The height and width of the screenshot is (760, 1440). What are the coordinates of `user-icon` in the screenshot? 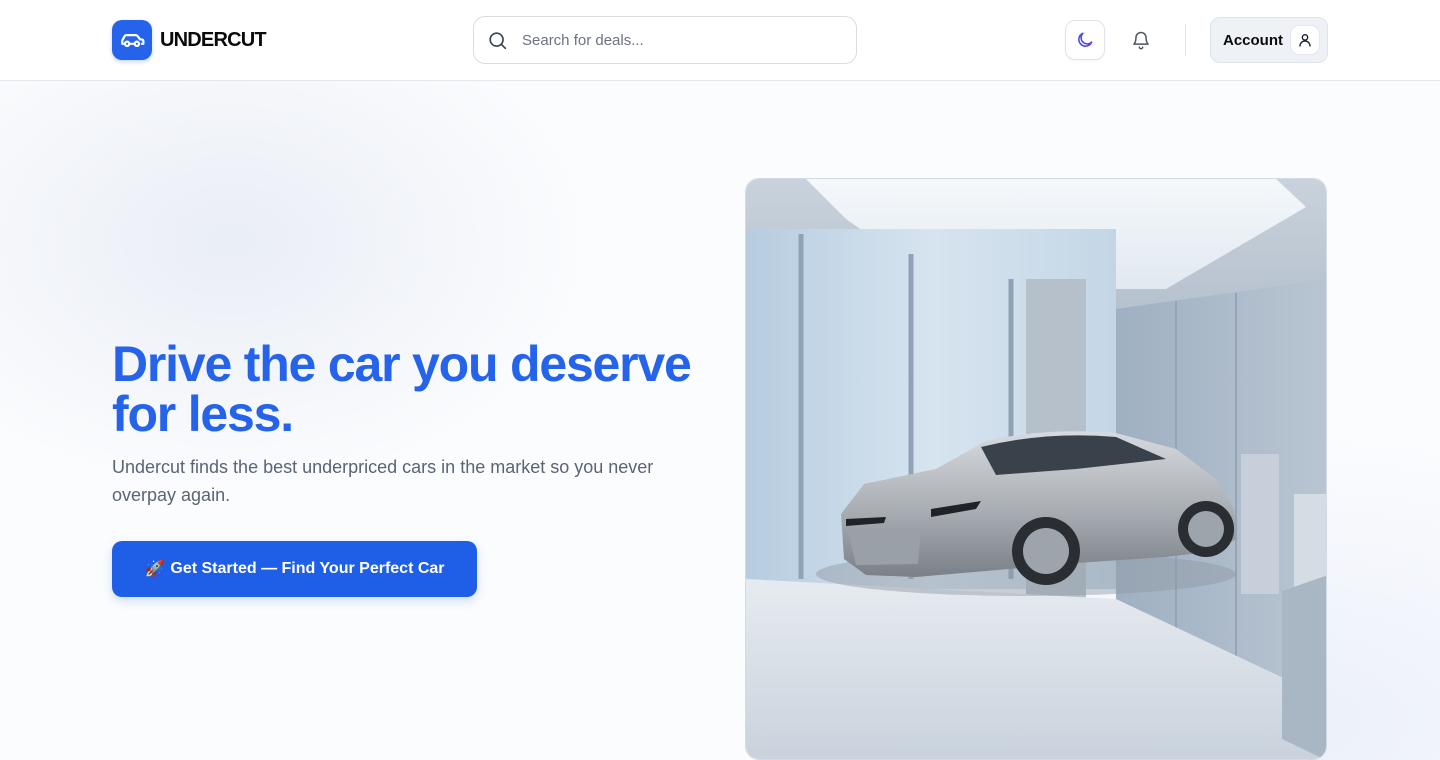 It's located at (1305, 40).